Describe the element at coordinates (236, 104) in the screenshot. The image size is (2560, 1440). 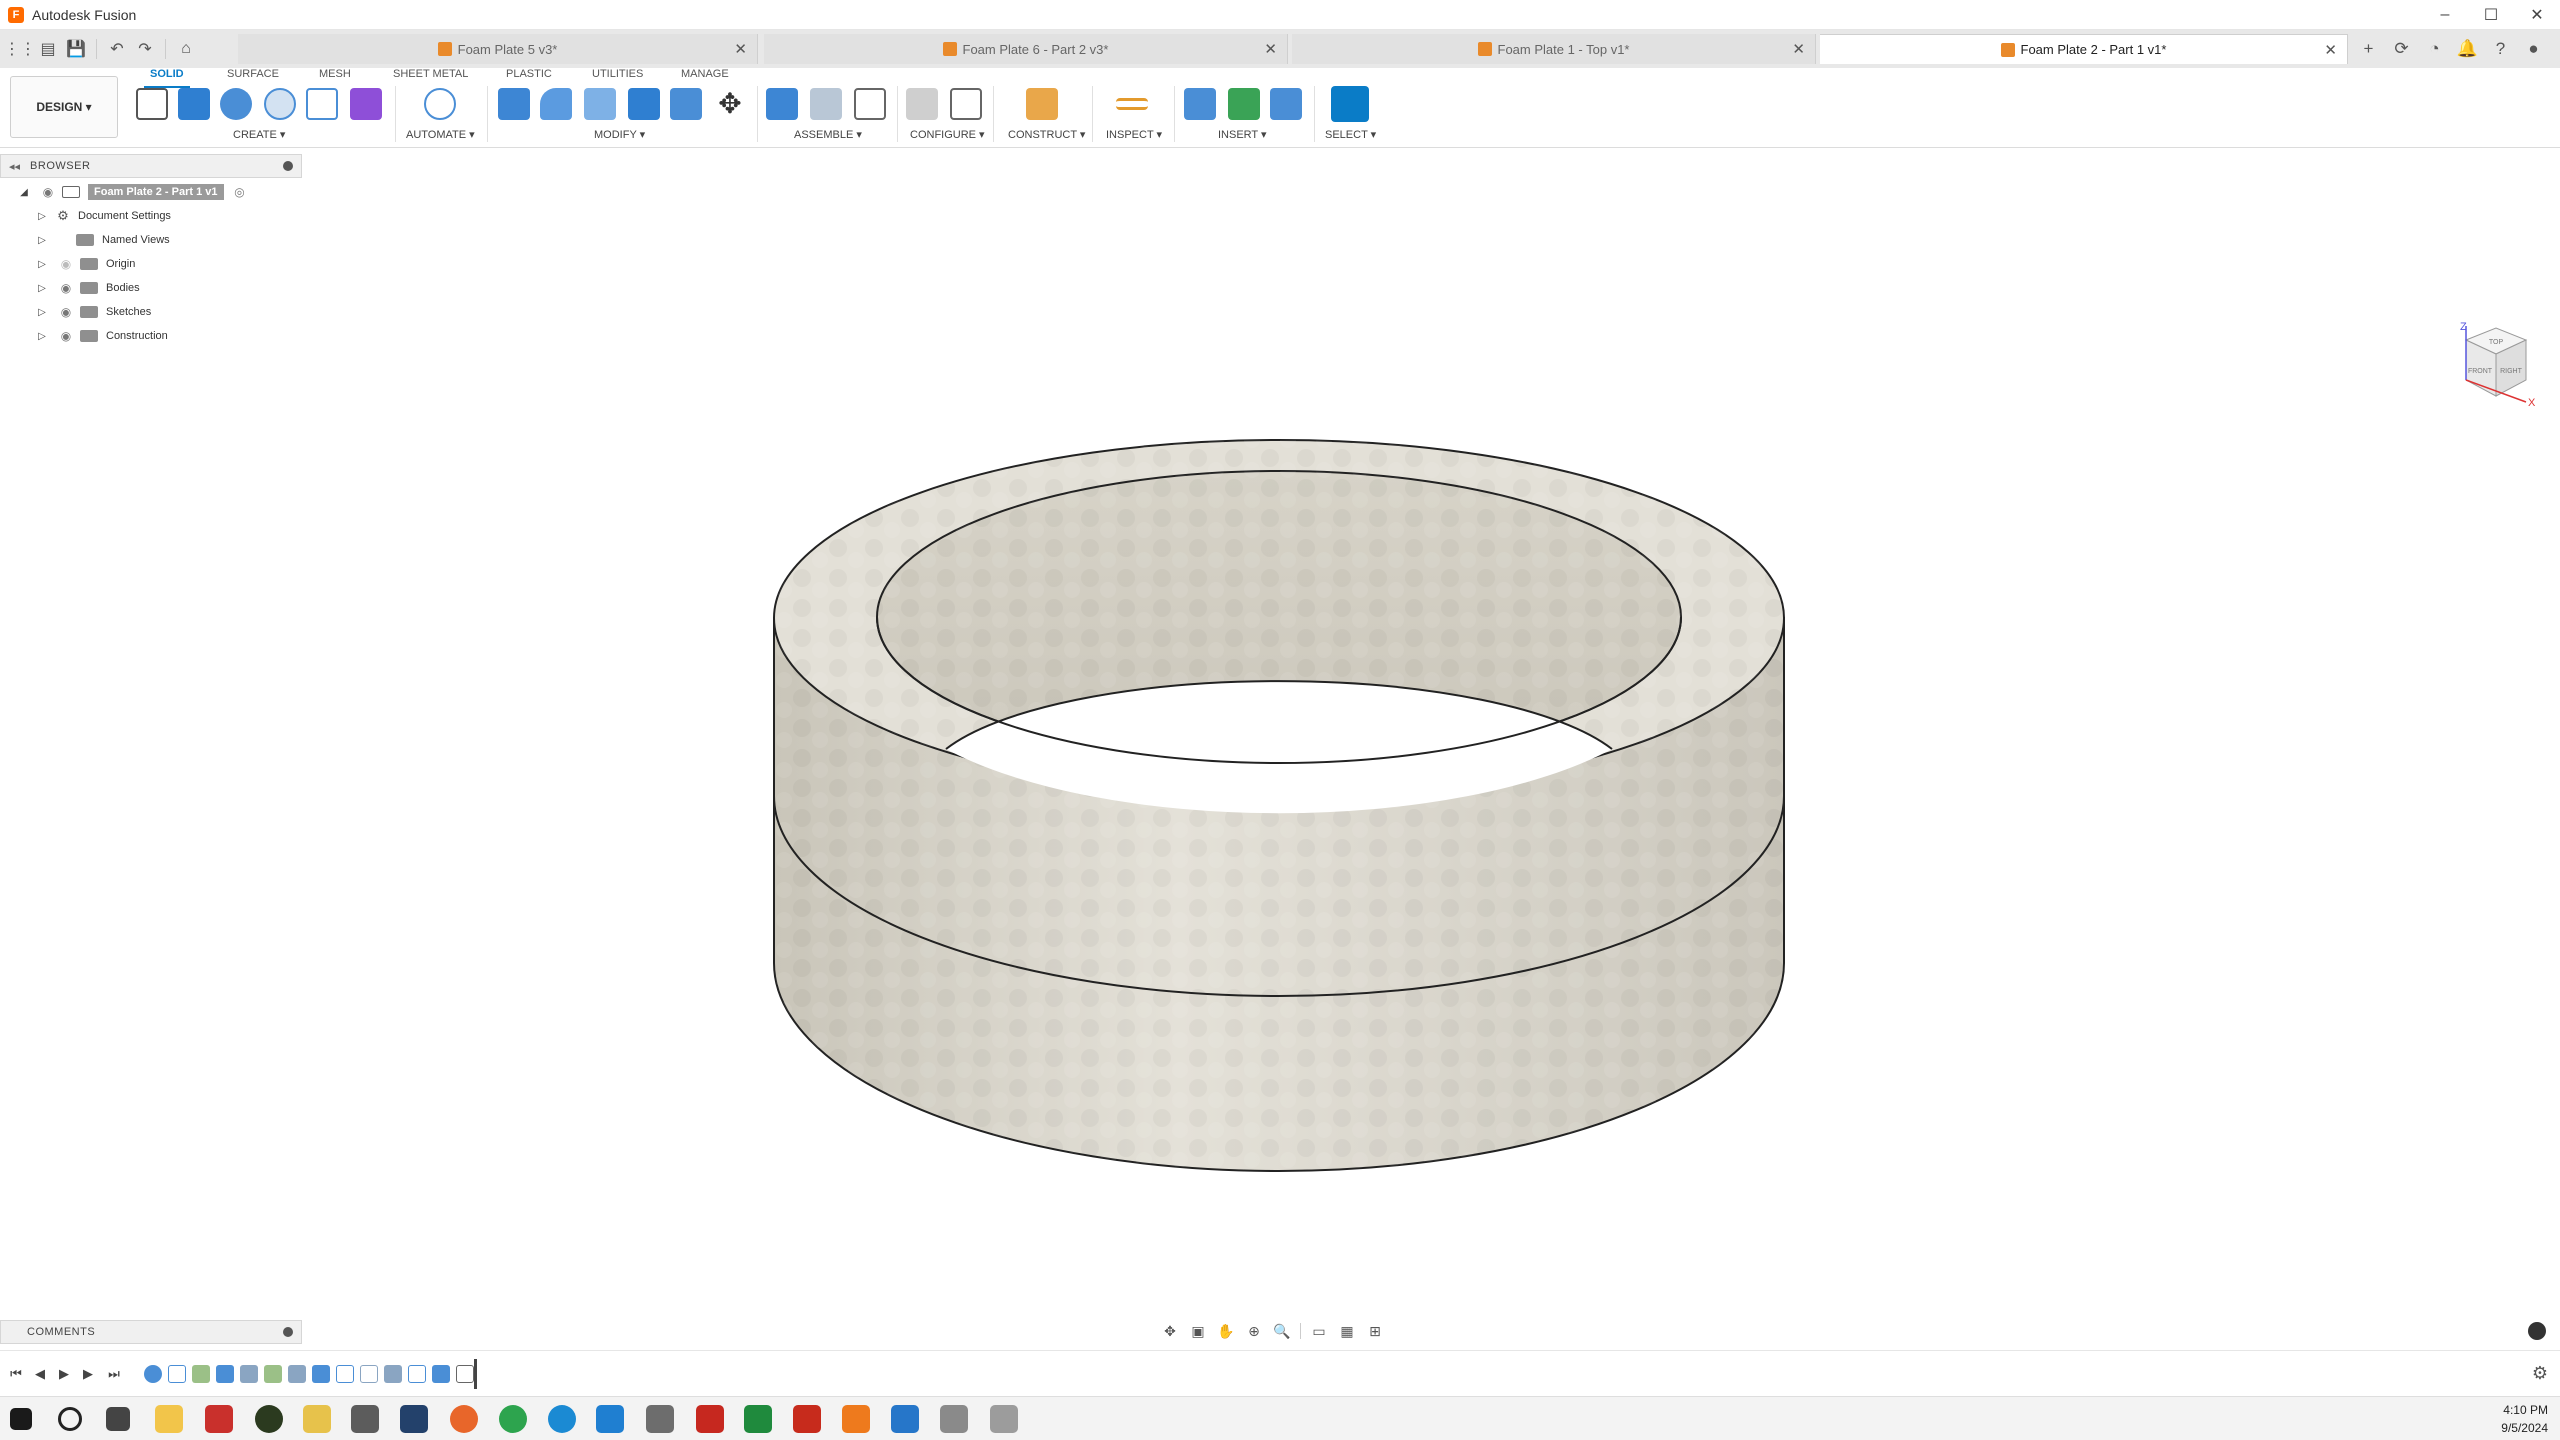
I see `revolve-icon` at that location.